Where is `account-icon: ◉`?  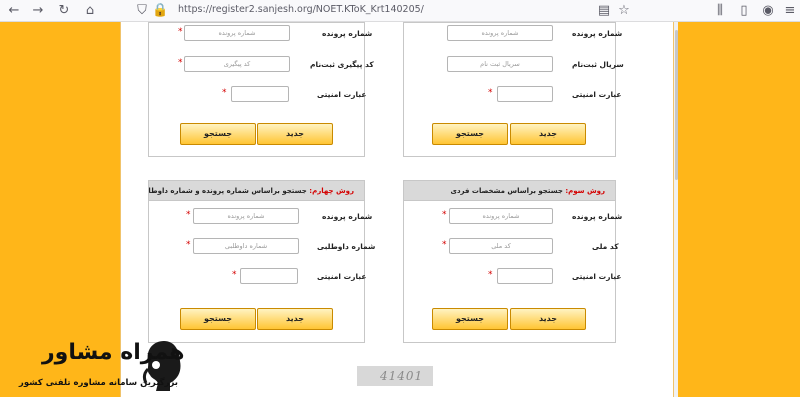
account-icon: ◉ is located at coordinates (768, 11).